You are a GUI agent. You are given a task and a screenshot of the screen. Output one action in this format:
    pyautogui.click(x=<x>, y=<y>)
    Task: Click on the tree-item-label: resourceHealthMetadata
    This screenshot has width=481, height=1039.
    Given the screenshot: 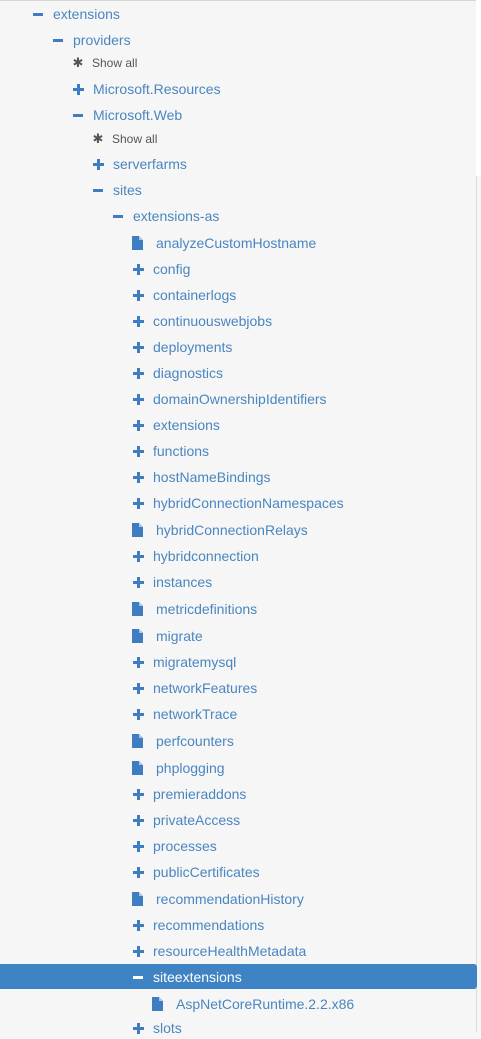 What is the action you would take?
    pyautogui.click(x=230, y=951)
    